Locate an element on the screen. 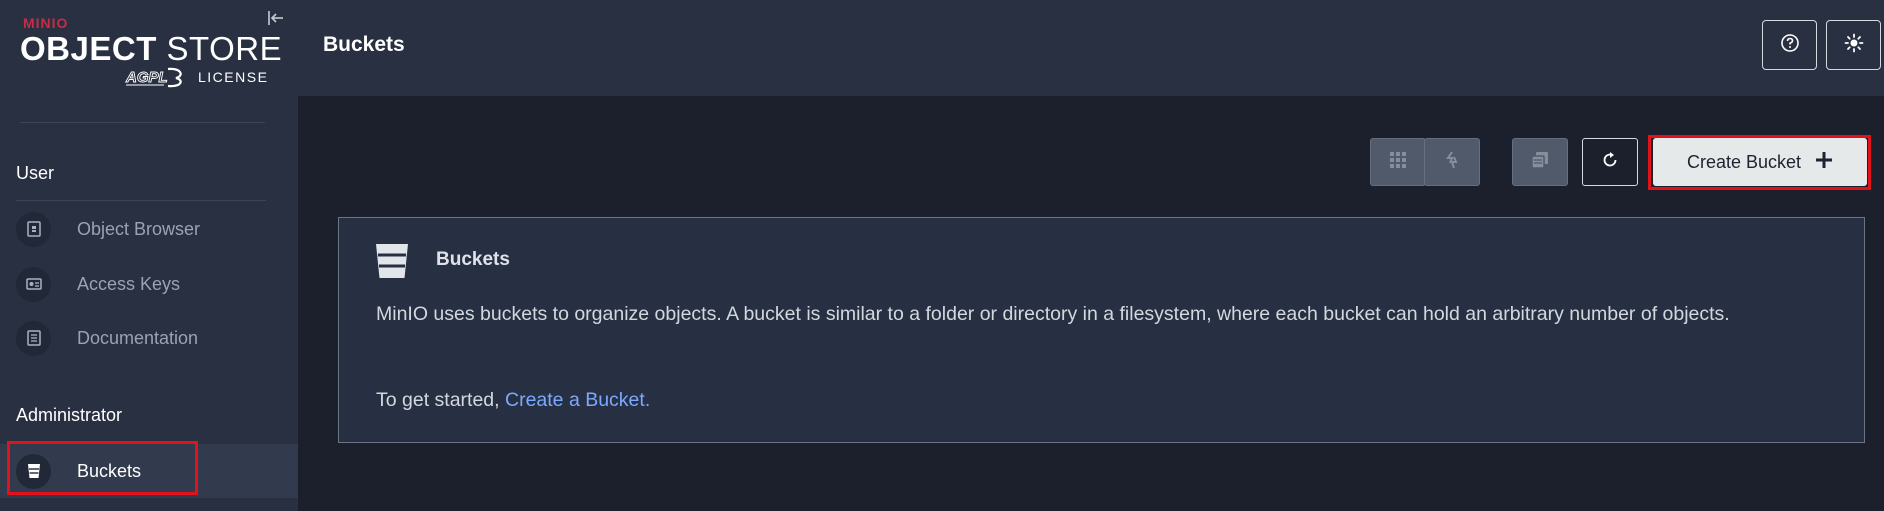 The image size is (1884, 511). replication-icon is located at coordinates (1452, 162).